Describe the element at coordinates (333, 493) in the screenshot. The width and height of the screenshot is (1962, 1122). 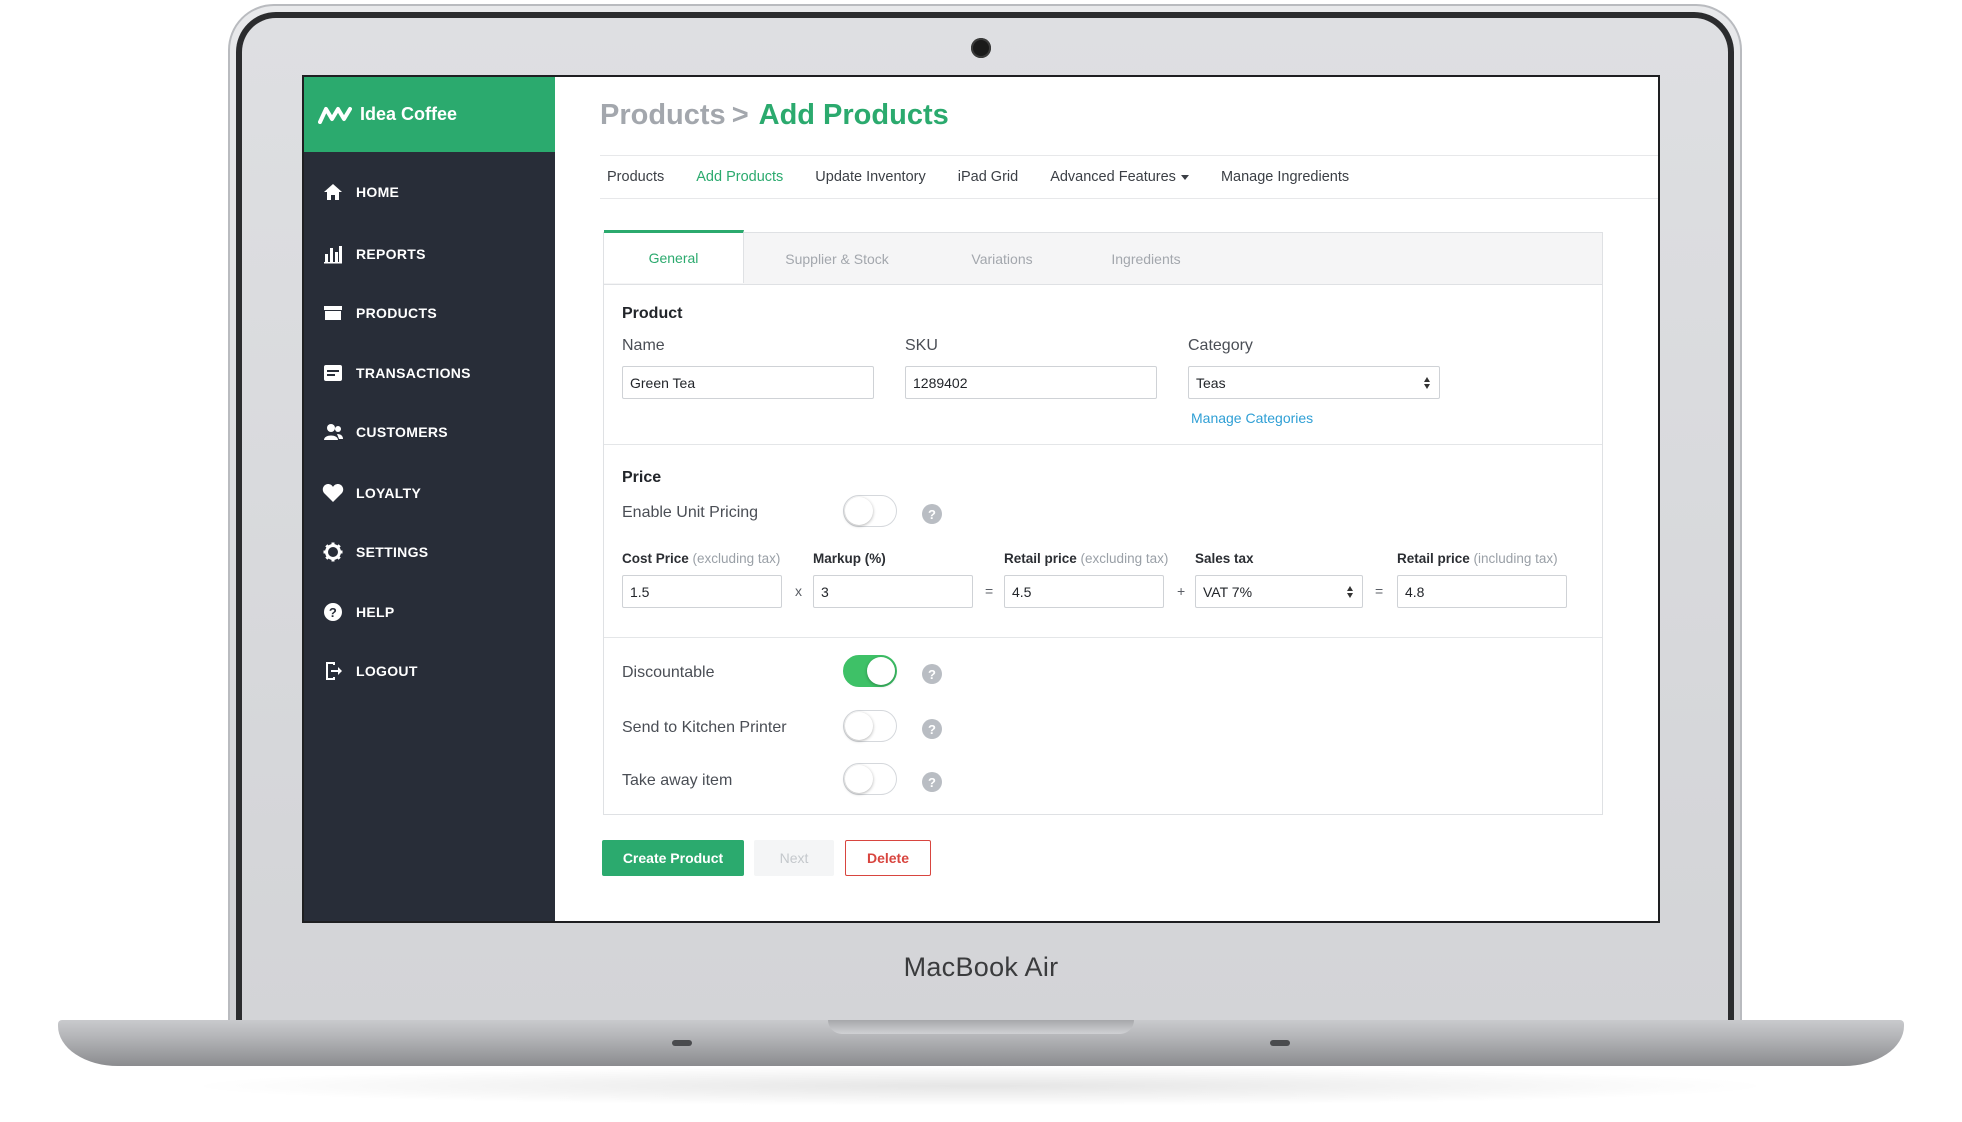
I see `heart-icon` at that location.